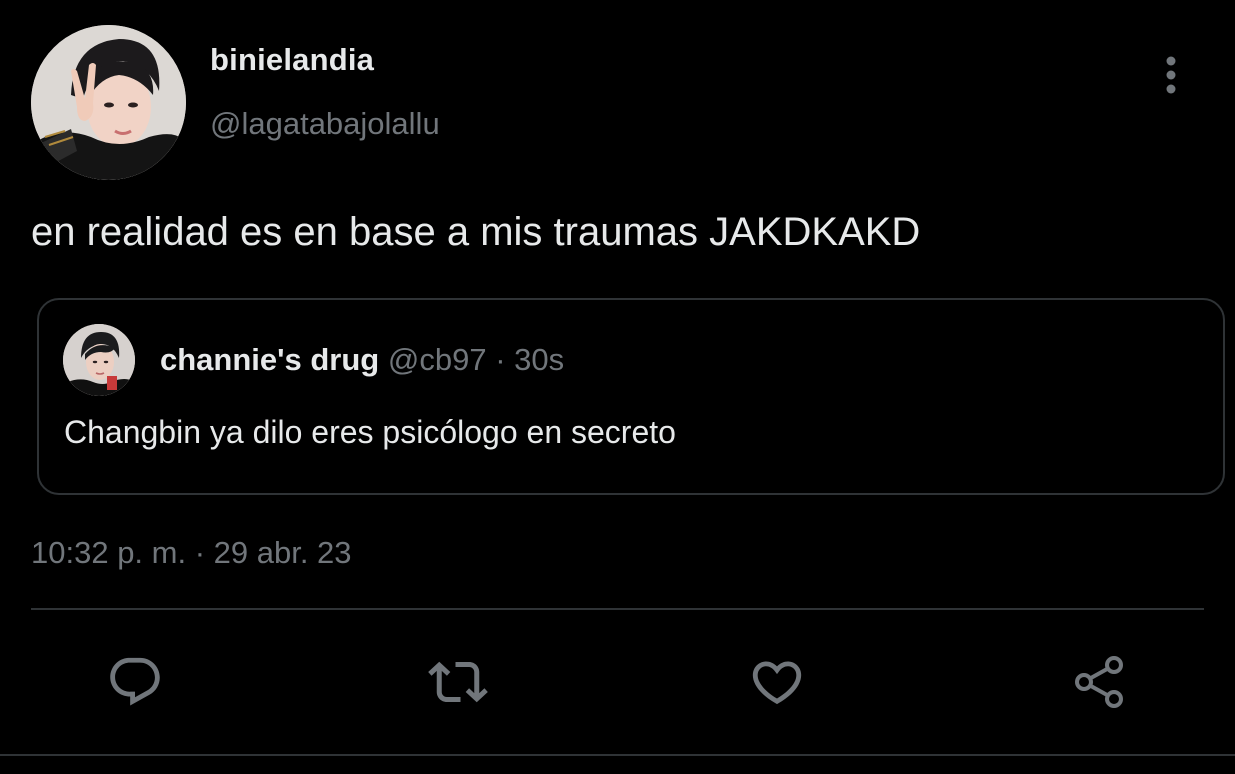  I want to click on like-button, so click(777, 682).